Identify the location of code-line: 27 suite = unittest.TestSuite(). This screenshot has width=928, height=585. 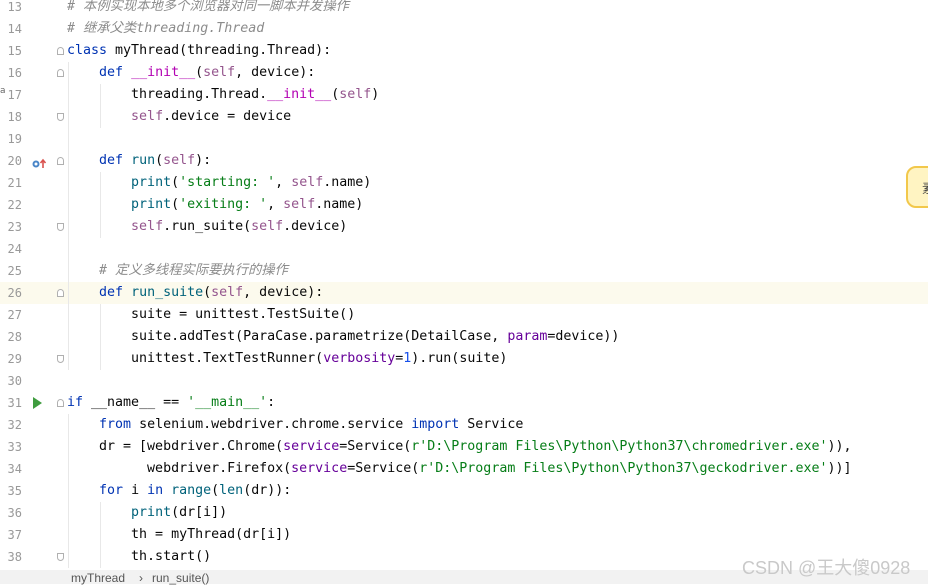
(464, 315).